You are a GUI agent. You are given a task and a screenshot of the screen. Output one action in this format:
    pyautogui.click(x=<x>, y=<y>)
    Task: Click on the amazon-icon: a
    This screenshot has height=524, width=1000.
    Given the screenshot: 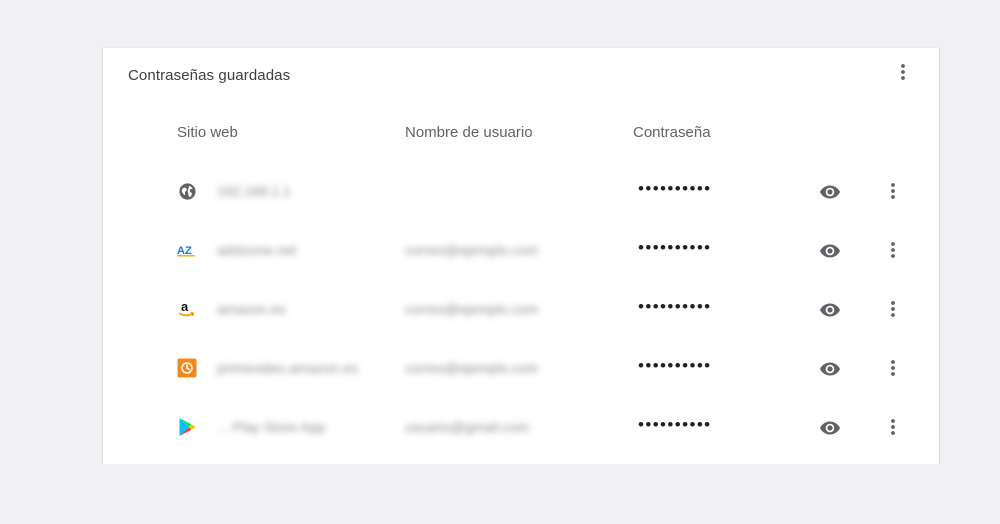 What is the action you would take?
    pyautogui.click(x=187, y=309)
    